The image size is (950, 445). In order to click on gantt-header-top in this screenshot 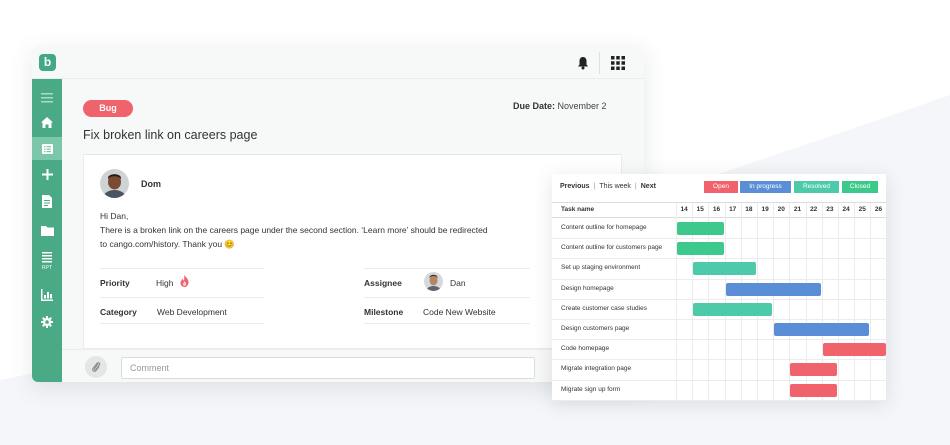, I will do `click(719, 202)`.